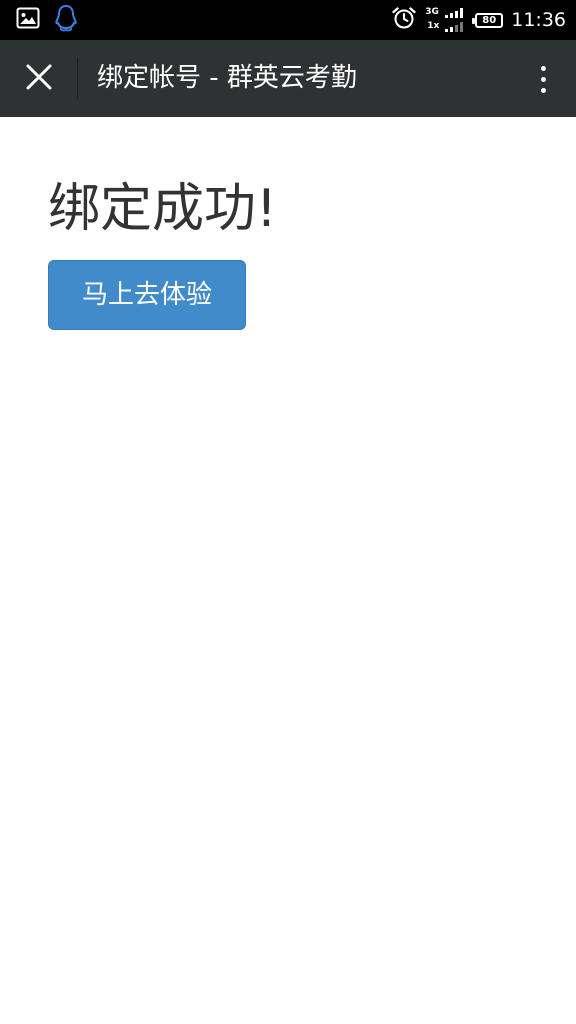 The image size is (576, 1024). I want to click on signal-icon: 3G 1x, so click(446, 20).